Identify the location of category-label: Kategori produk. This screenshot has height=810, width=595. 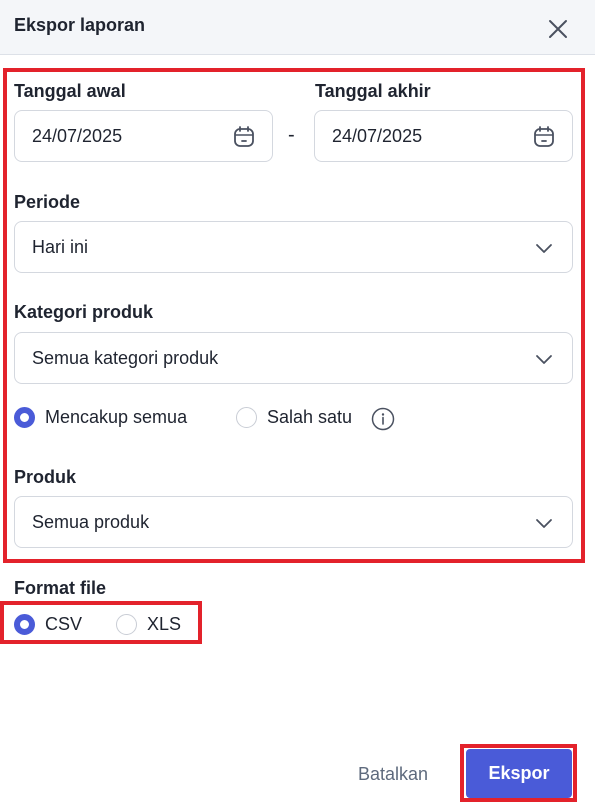
(84, 312).